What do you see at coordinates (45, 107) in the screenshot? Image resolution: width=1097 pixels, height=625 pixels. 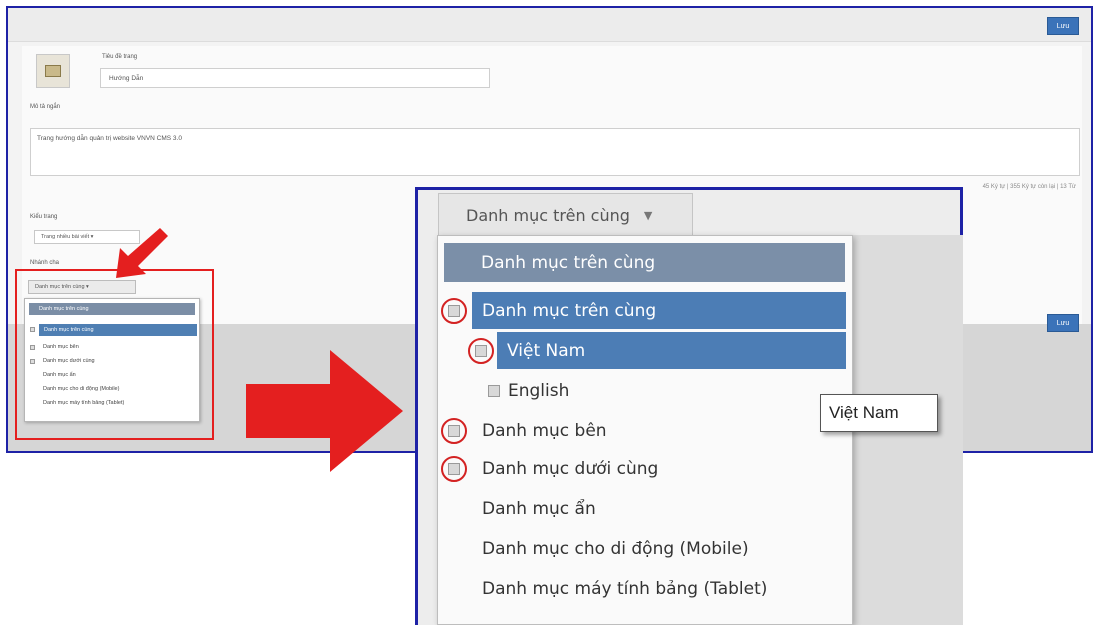 I see `description-label: Mô tả ngắn` at bounding box center [45, 107].